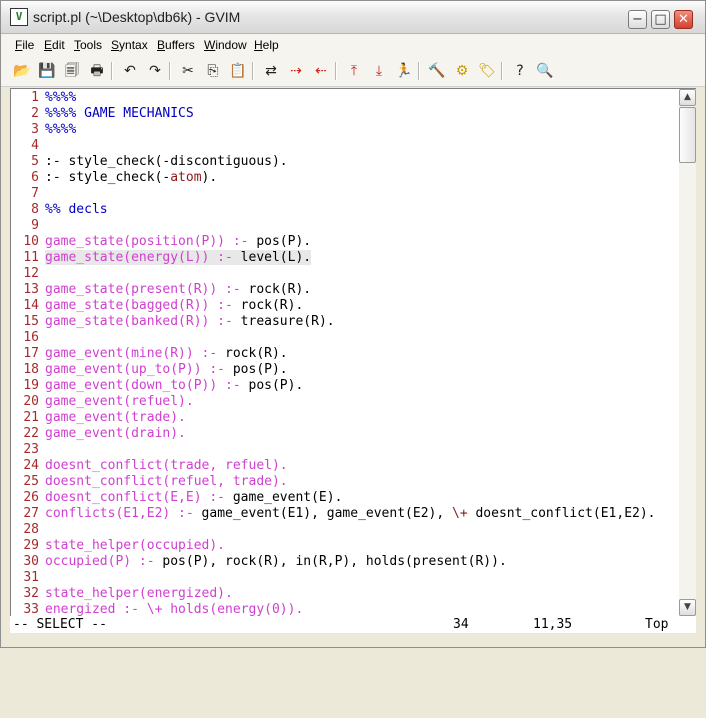  Describe the element at coordinates (19, 17) in the screenshot. I see `gvim-icon: V` at that location.